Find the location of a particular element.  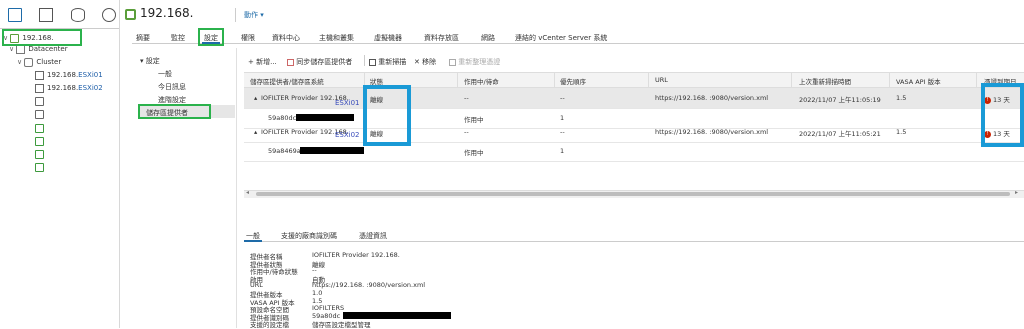

highlight-cert-expiry-column is located at coordinates (1002, 115).